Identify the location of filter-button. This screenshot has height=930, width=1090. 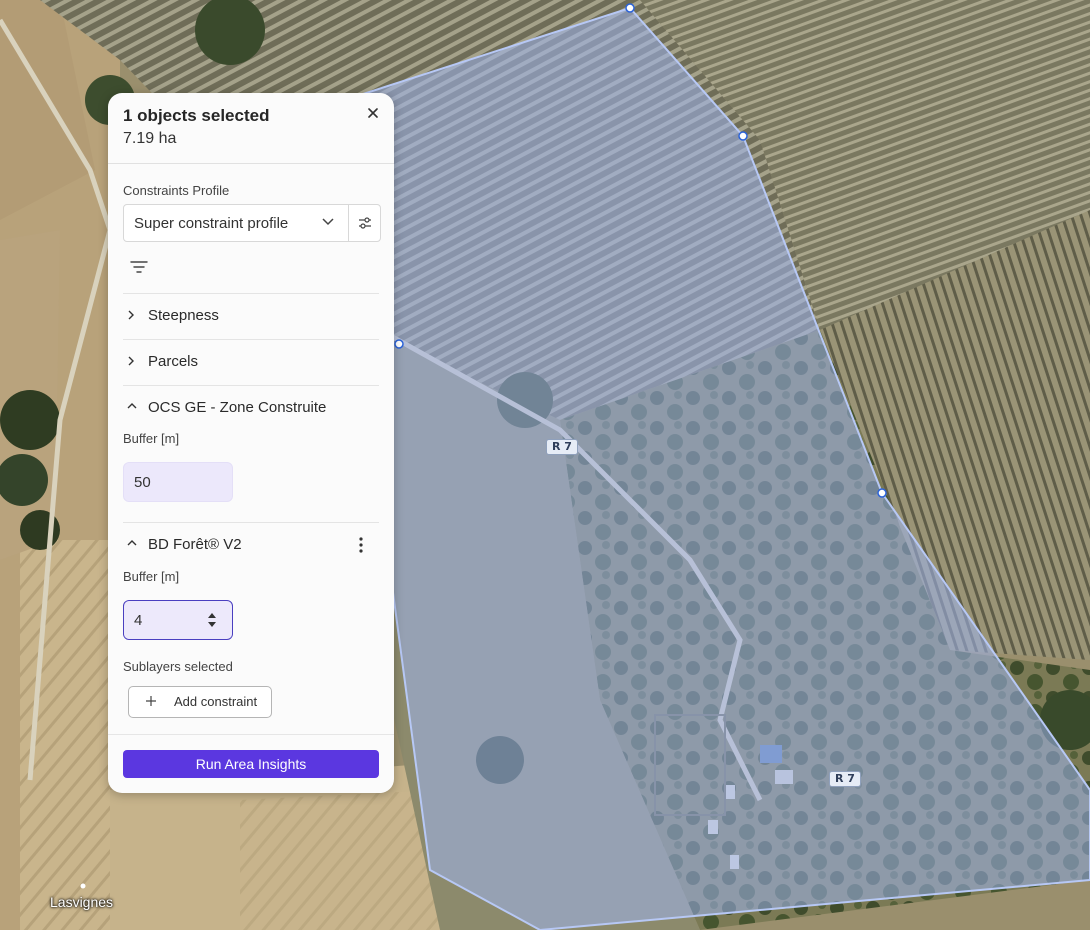
(140, 268).